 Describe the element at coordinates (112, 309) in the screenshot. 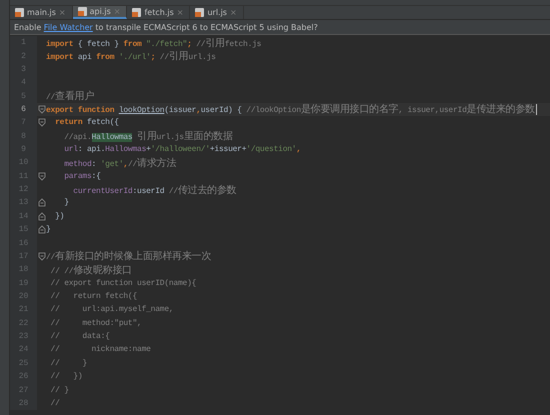

I see `code-line: // url:api.myself_name,` at that location.